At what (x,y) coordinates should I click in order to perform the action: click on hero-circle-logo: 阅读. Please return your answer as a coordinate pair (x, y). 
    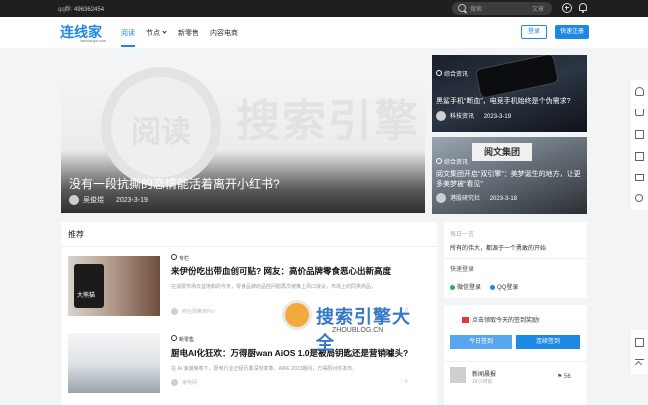
    Looking at the image, I should click on (161, 127).